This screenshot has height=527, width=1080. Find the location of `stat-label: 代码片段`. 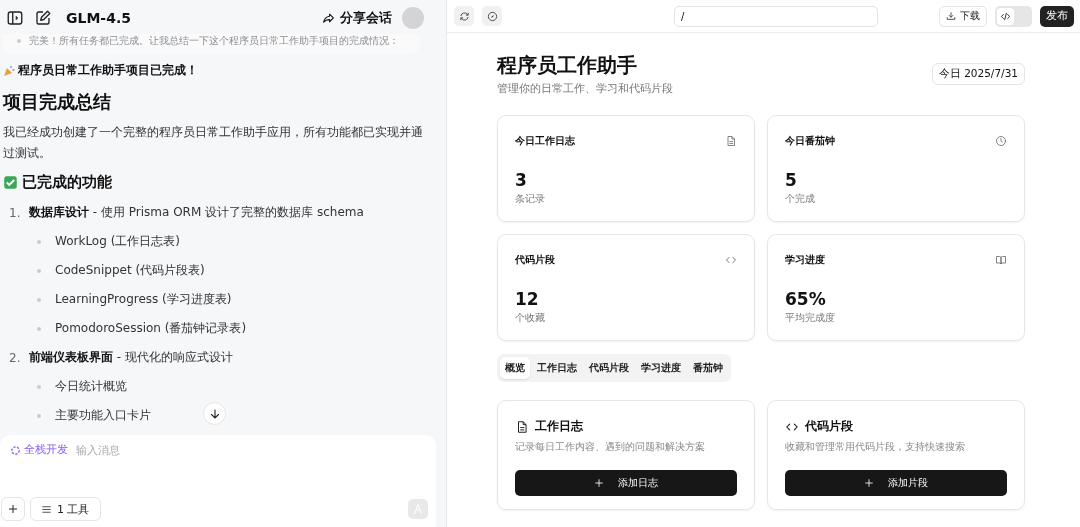

stat-label: 代码片段 is located at coordinates (535, 260).